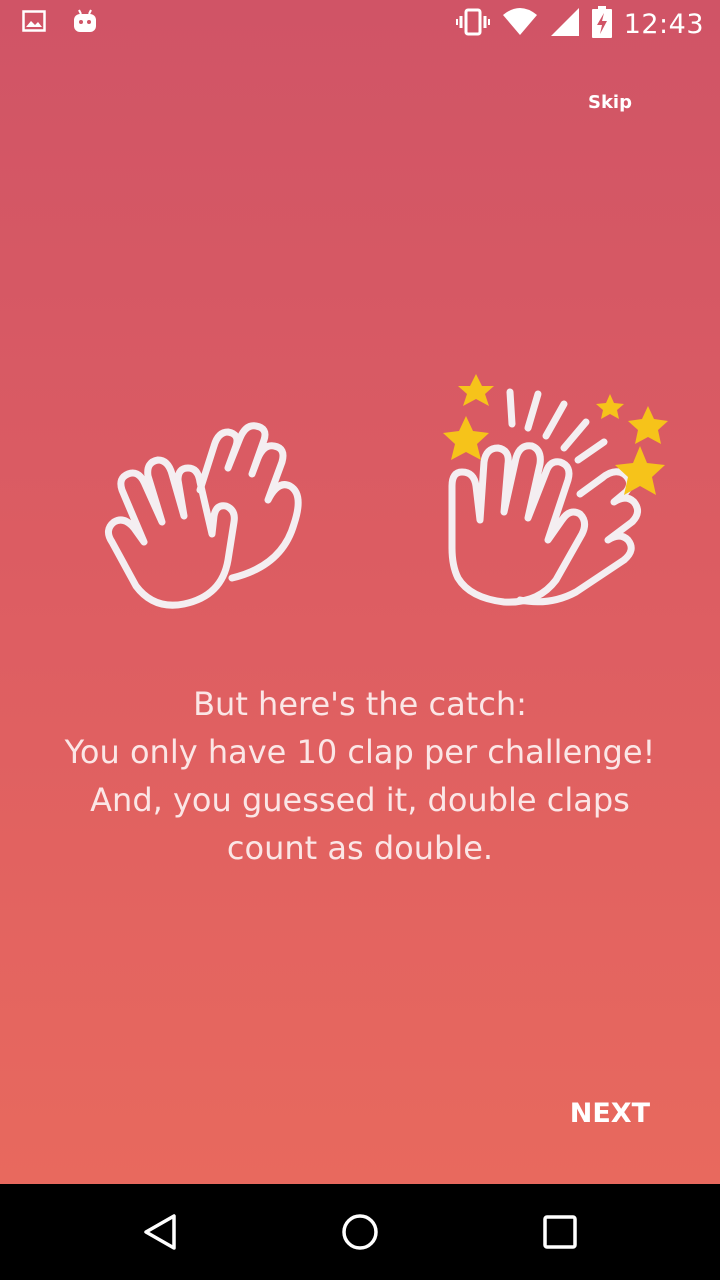  Describe the element at coordinates (610, 102) in the screenshot. I see `skip-button: Skip` at that location.